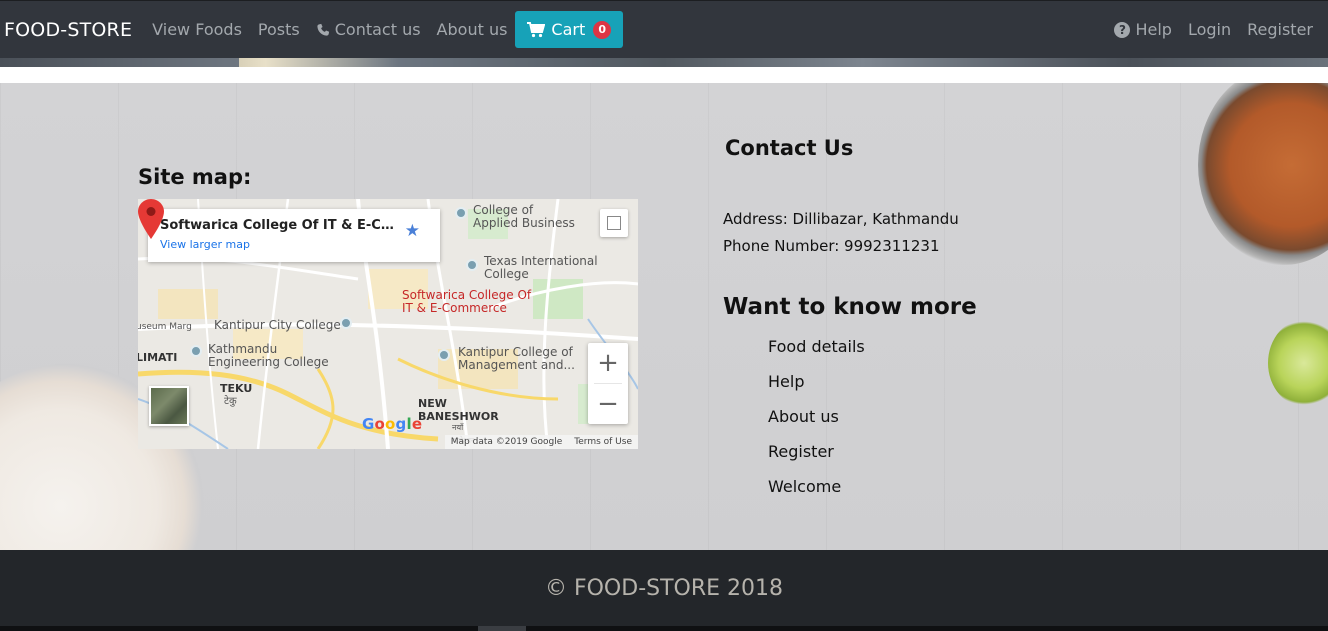 The height and width of the screenshot is (631, 1328). Describe the element at coordinates (197, 29) in the screenshot. I see `nav-view-foods: View Foods` at that location.